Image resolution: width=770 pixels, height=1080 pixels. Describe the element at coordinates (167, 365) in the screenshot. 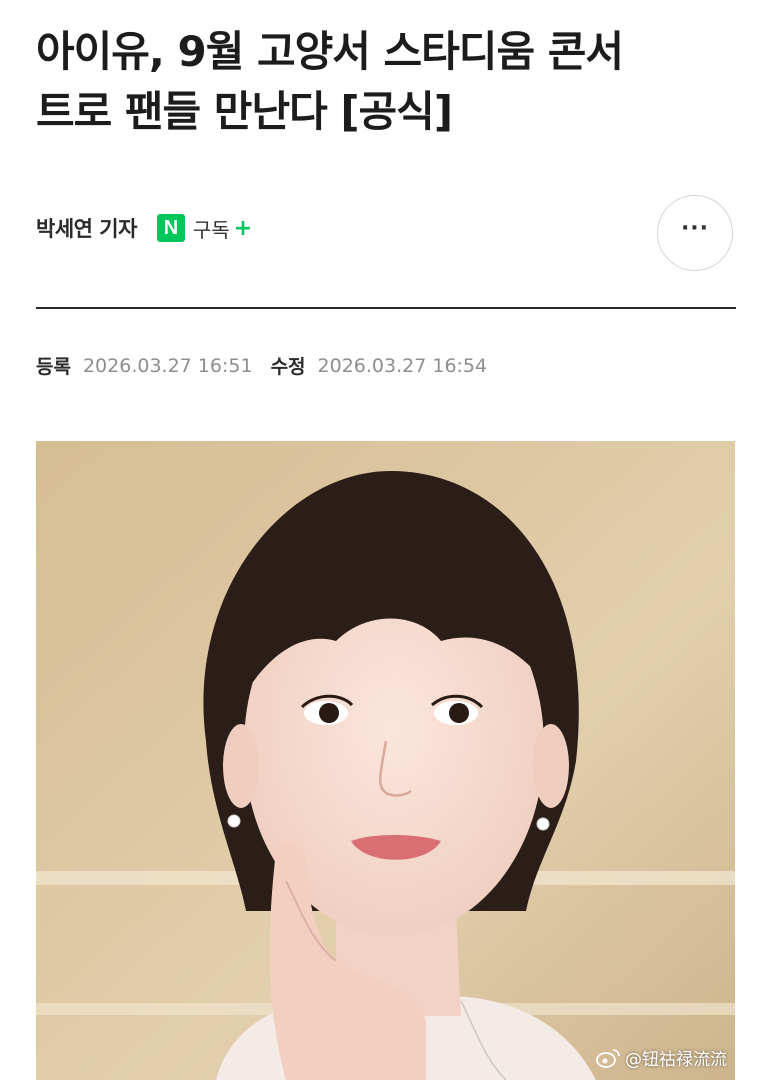

I see `registered-time: 2026.03.27 16:51` at that location.